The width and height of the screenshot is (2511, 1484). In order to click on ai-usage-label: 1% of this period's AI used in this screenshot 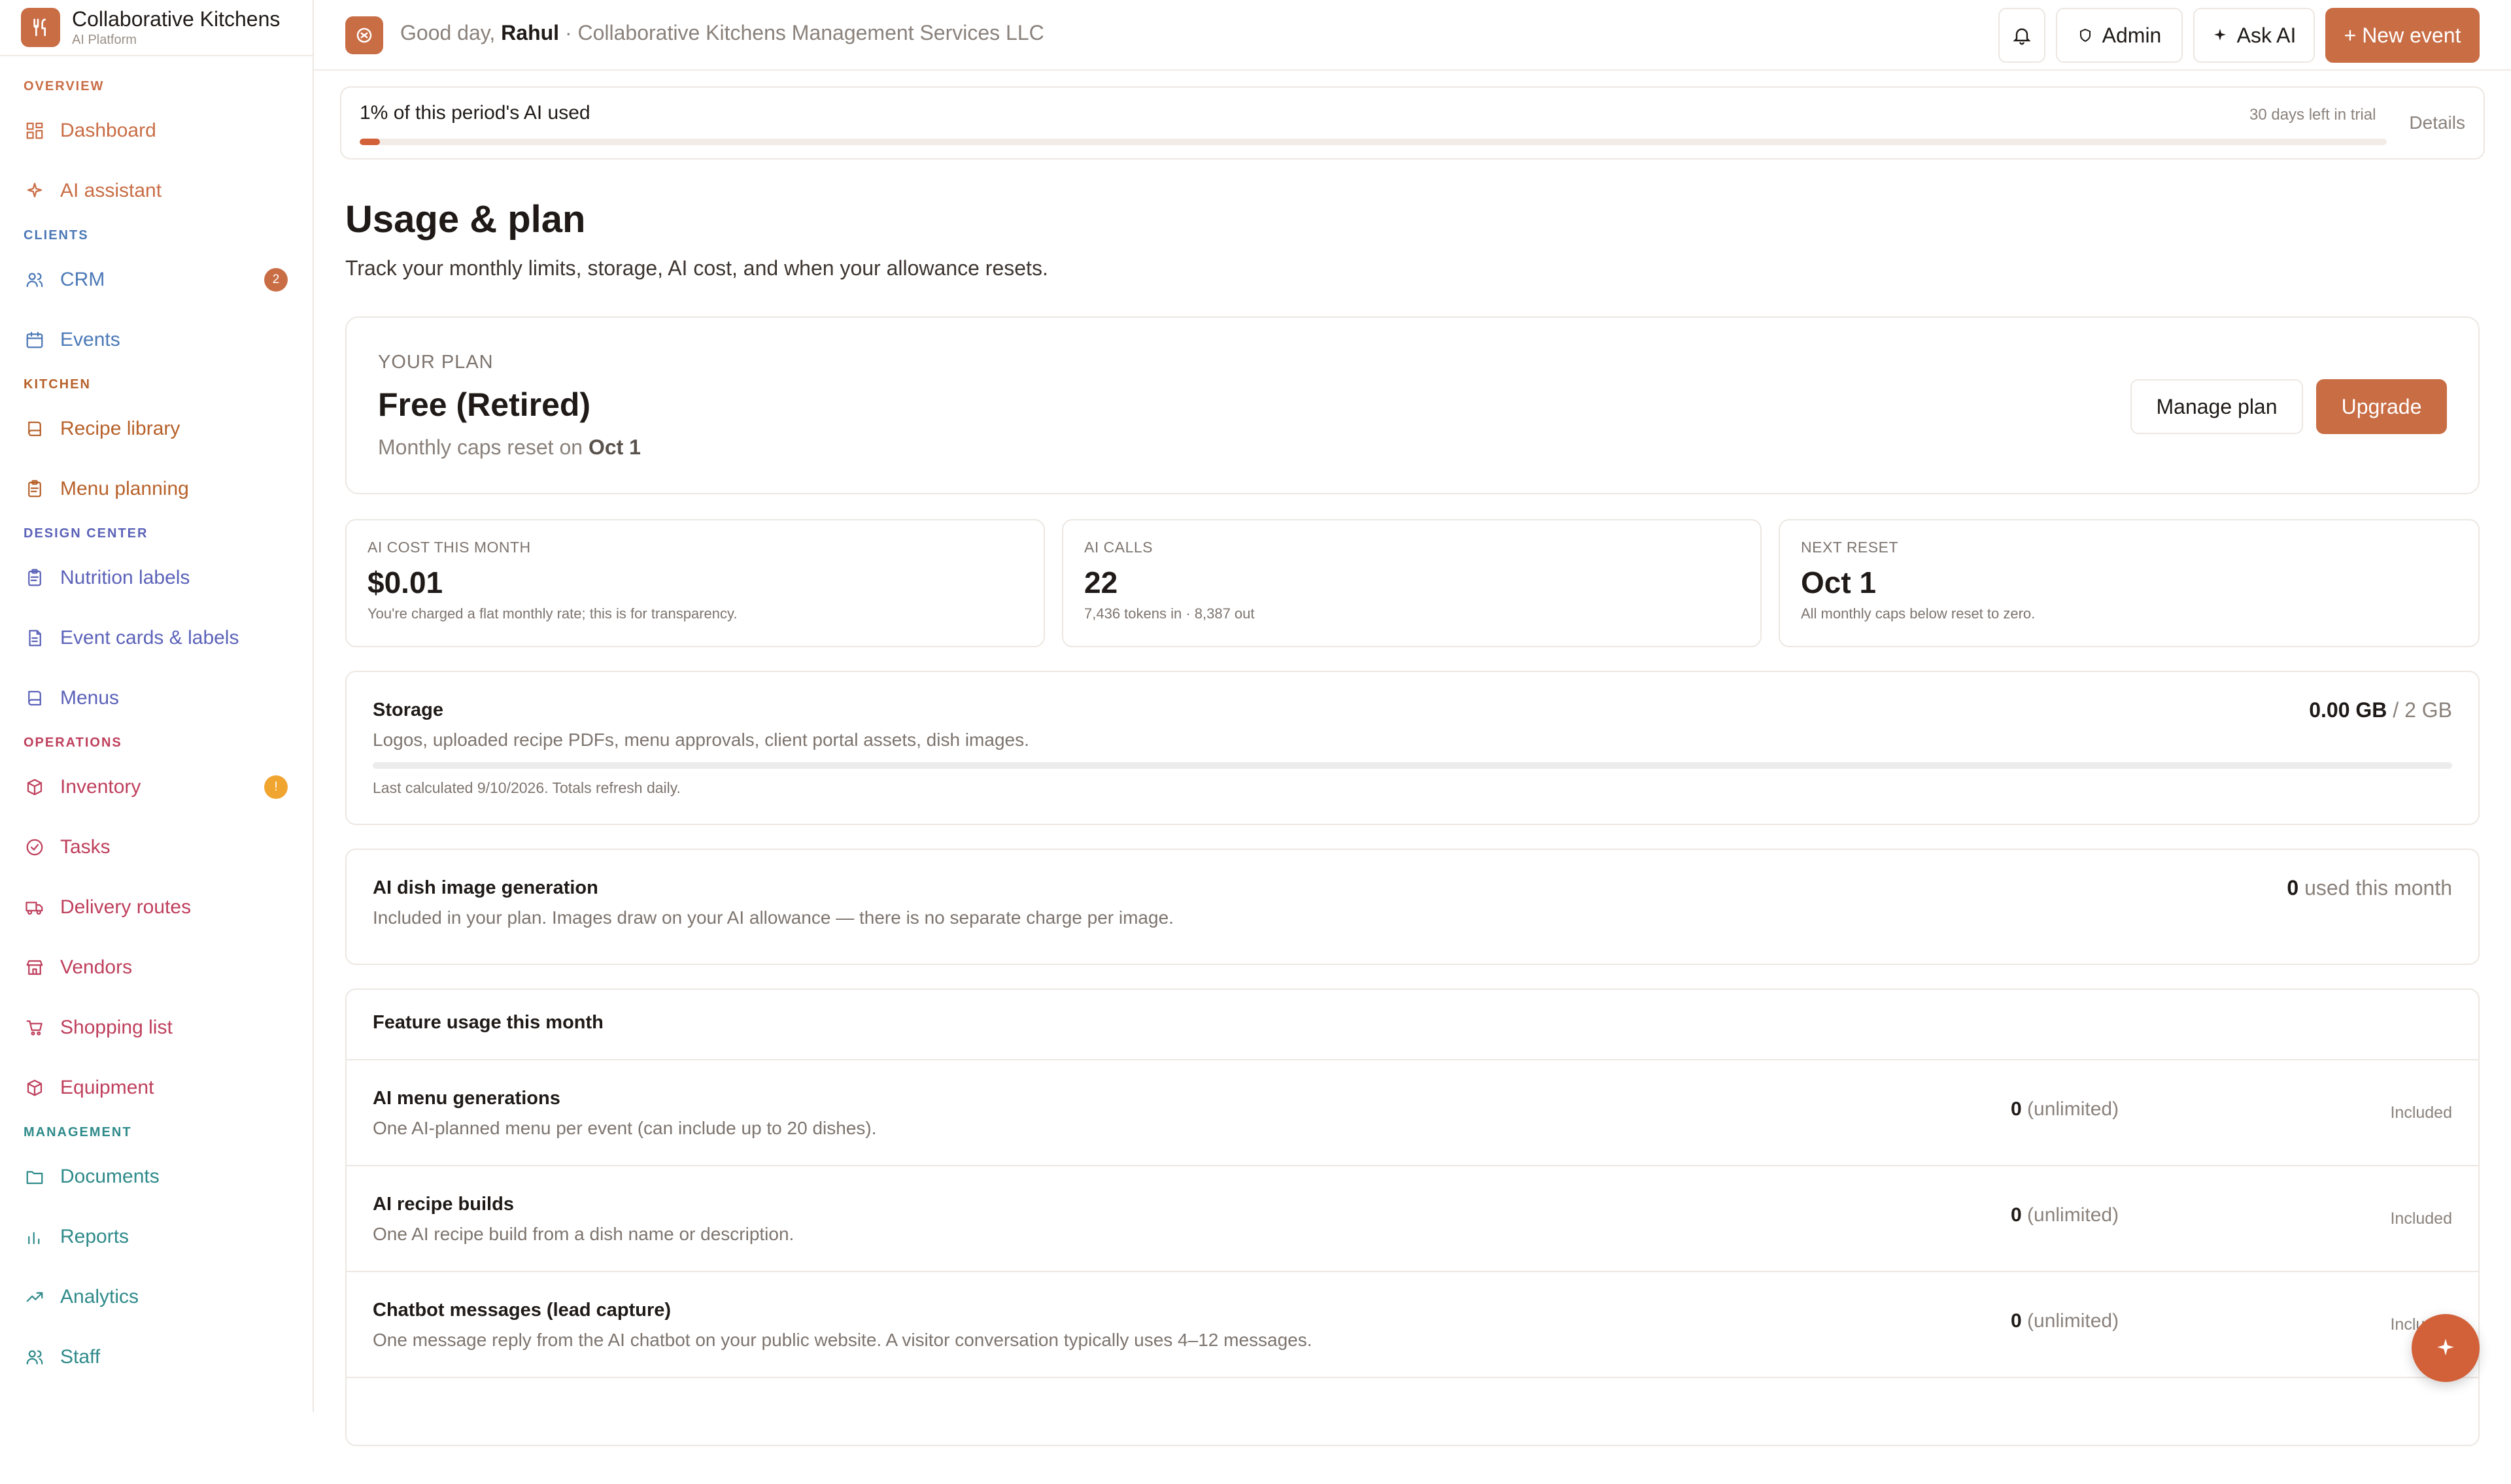, I will do `click(475, 113)`.